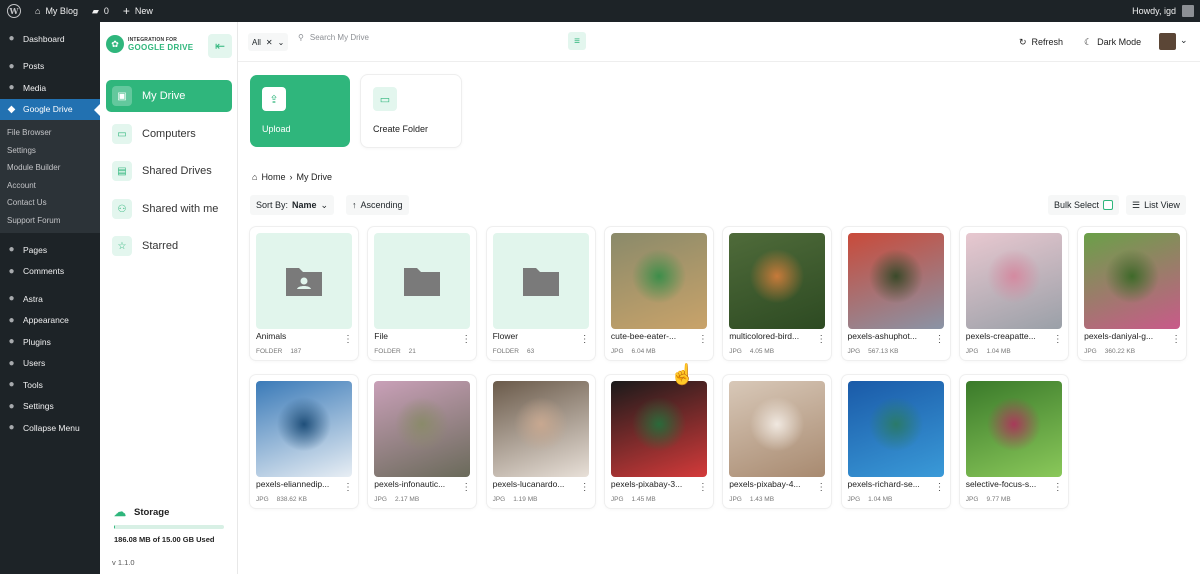  I want to click on list-view-button: ☰ List View, so click(1156, 205).